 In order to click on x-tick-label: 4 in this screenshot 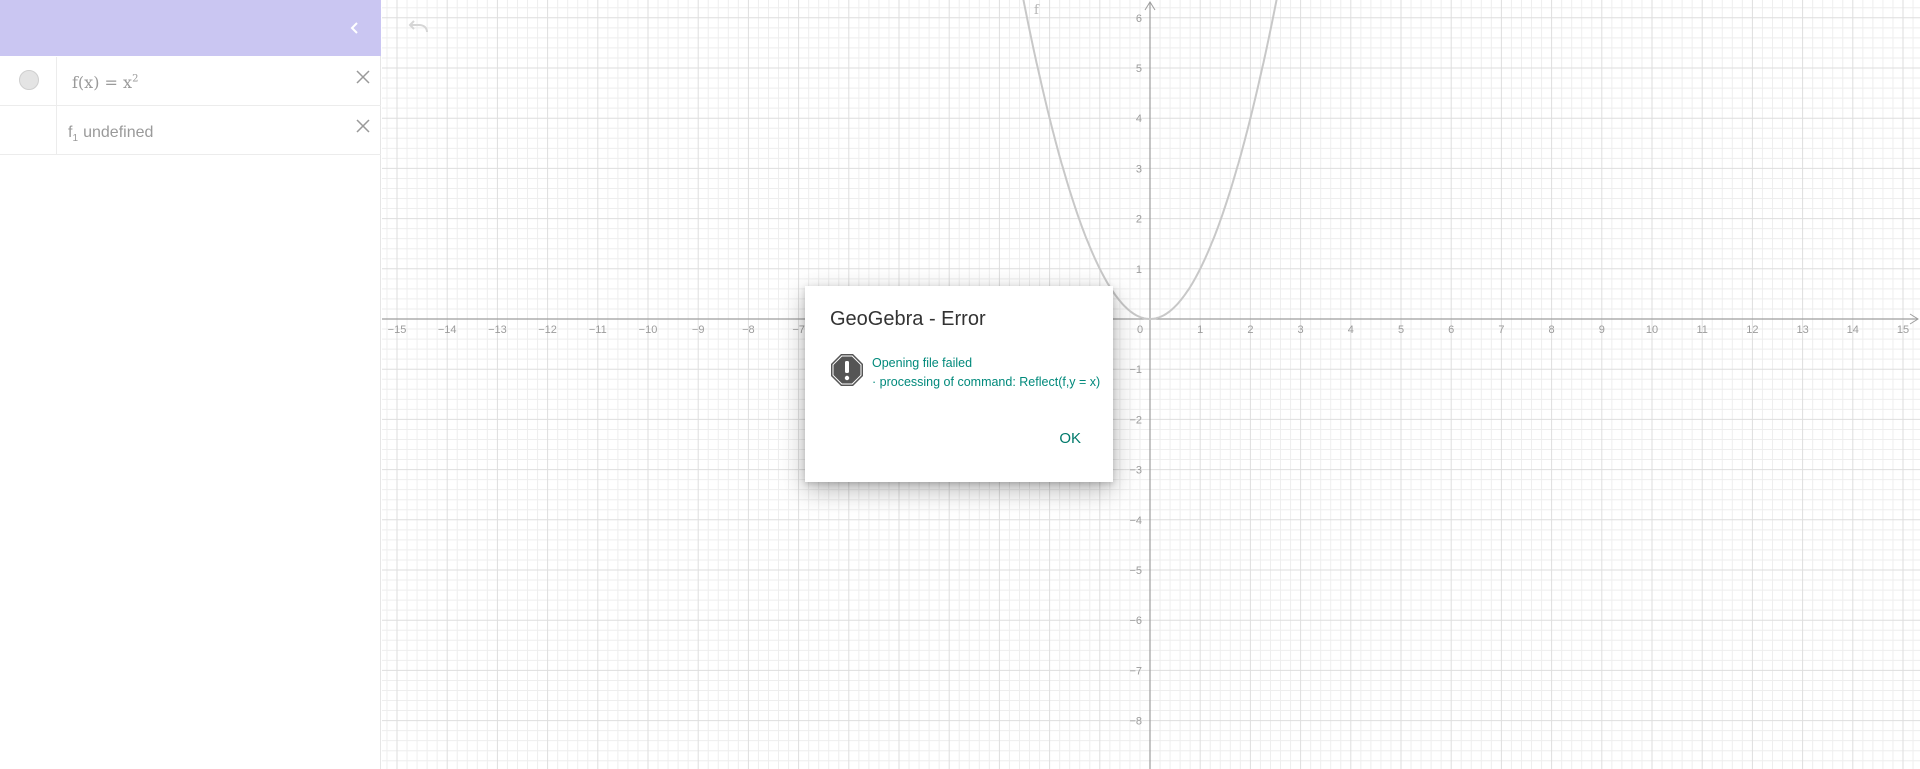, I will do `click(1351, 330)`.